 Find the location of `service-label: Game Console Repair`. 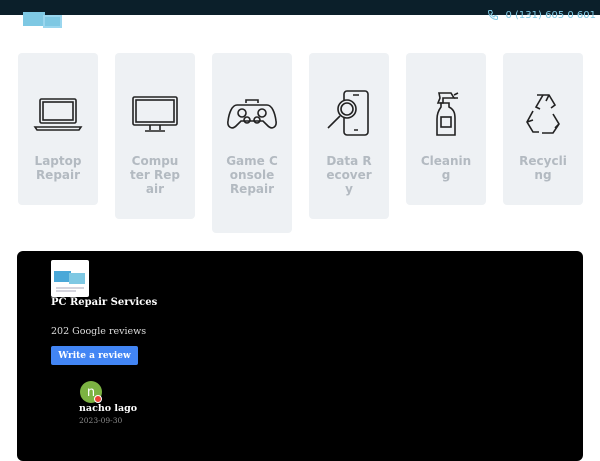

service-label: Game Console Repair is located at coordinates (252, 175).